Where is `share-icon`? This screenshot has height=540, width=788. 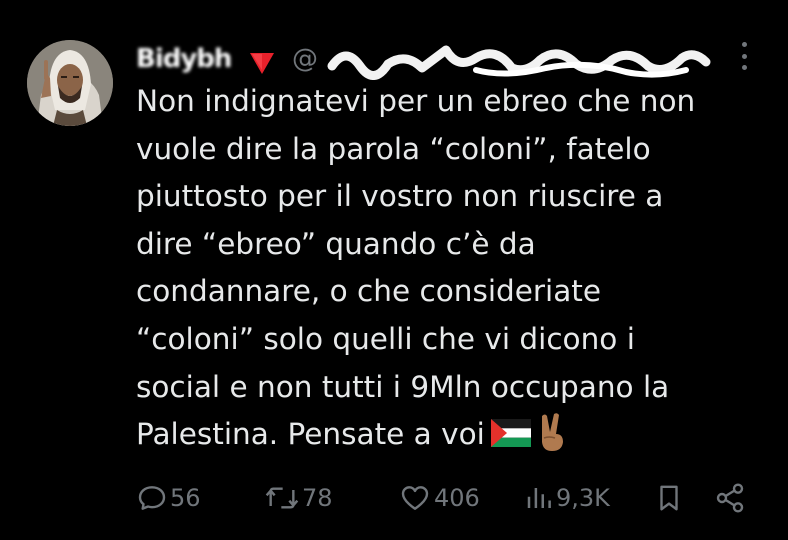 share-icon is located at coordinates (730, 498).